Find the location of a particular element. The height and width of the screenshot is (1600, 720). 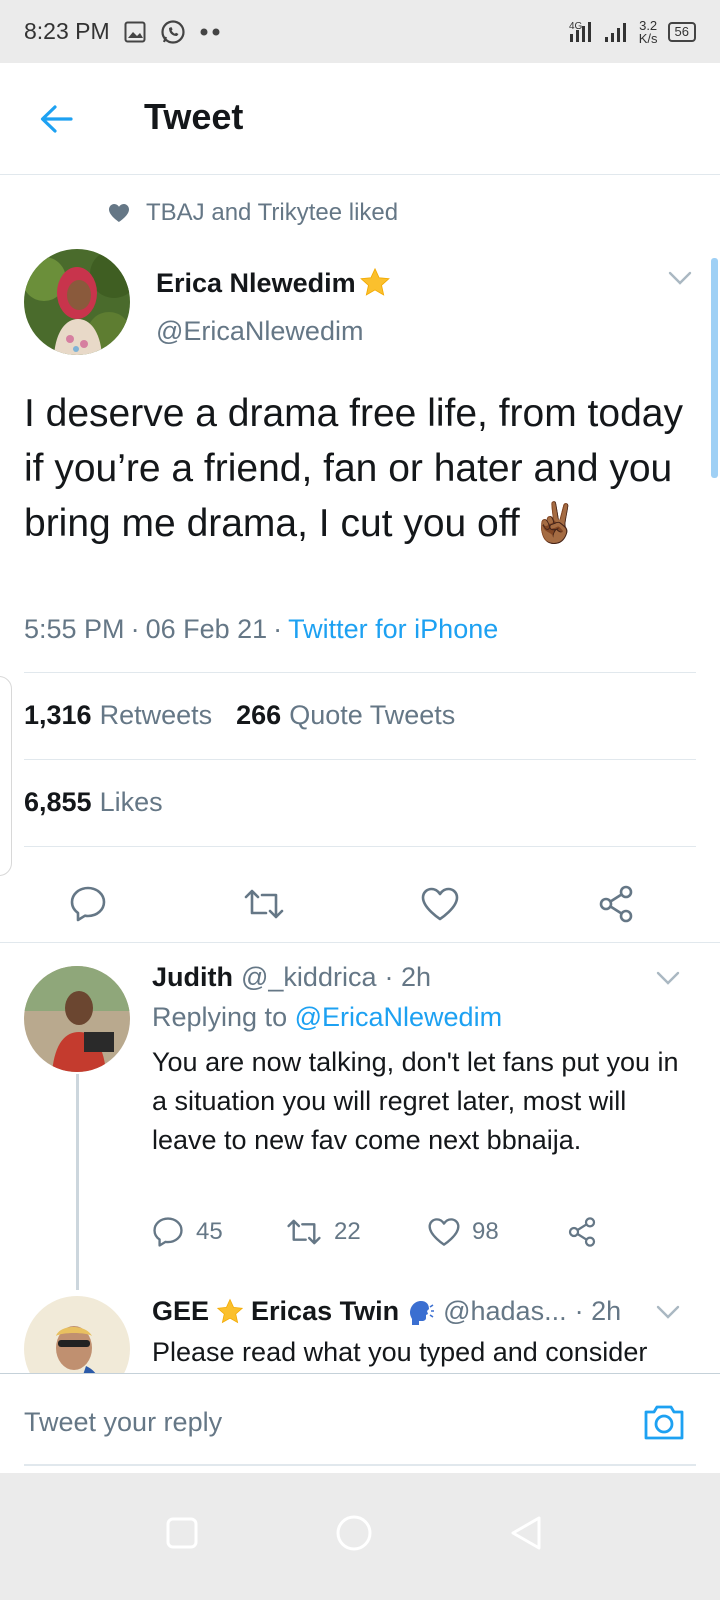

author-avatar is located at coordinates (77, 302).